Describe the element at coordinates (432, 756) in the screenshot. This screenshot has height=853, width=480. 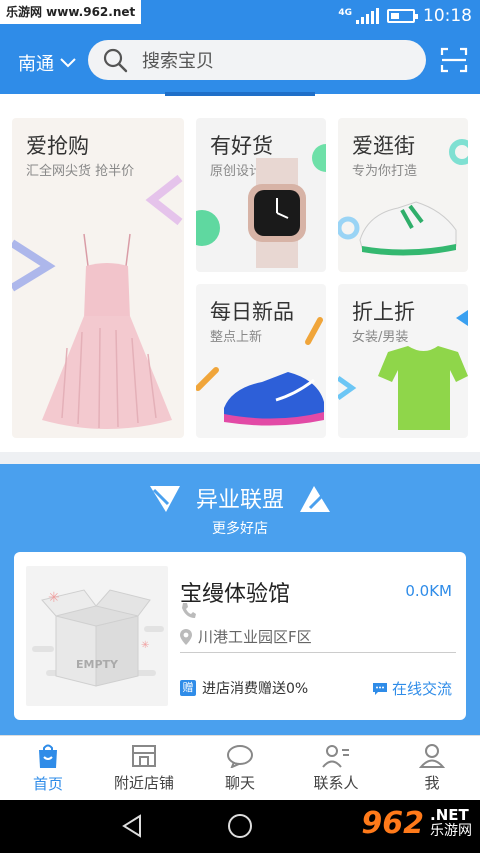
I see `user-icon` at that location.